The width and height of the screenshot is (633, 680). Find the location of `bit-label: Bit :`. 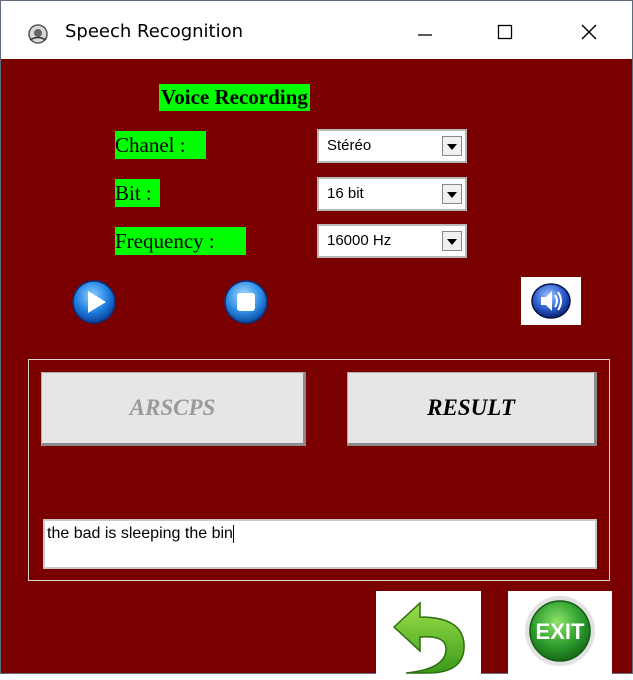

bit-label: Bit : is located at coordinates (137, 193).